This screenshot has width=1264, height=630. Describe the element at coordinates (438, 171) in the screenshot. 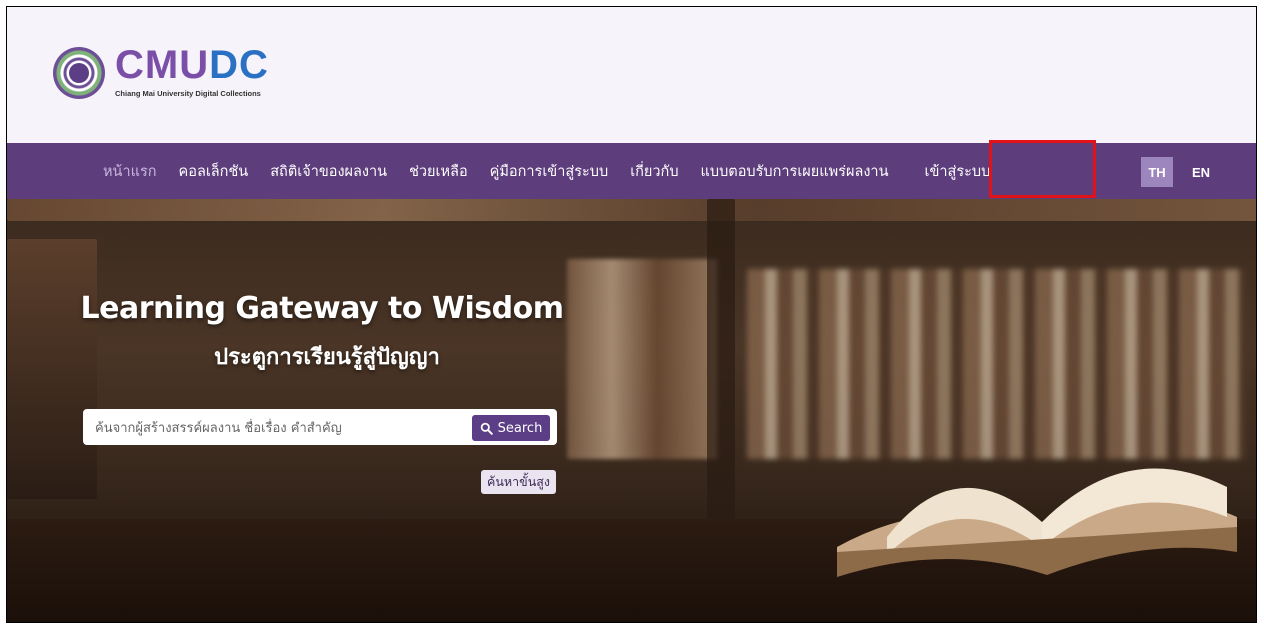

I see `nav-help: ช่วยเหลือ` at that location.